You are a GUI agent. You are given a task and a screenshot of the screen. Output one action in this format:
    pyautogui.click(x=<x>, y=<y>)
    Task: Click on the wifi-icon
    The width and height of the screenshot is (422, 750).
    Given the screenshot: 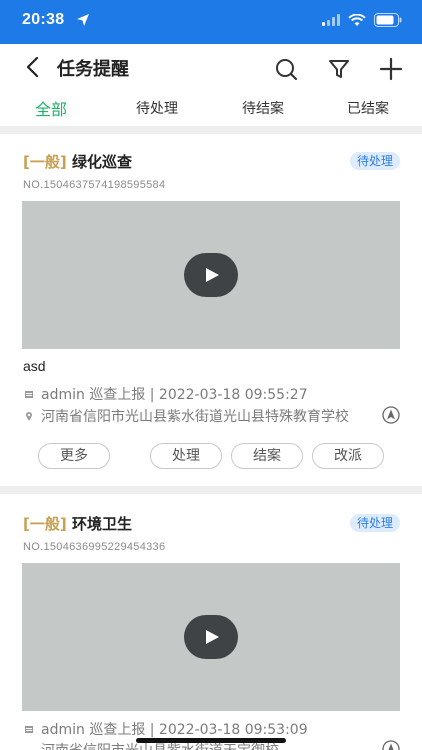 What is the action you would take?
    pyautogui.click(x=357, y=19)
    